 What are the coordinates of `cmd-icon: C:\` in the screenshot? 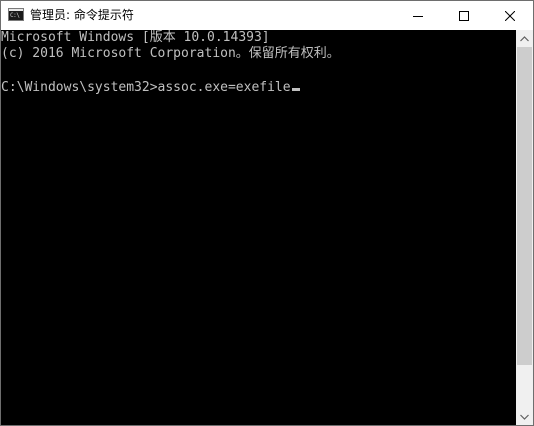 It's located at (16, 14).